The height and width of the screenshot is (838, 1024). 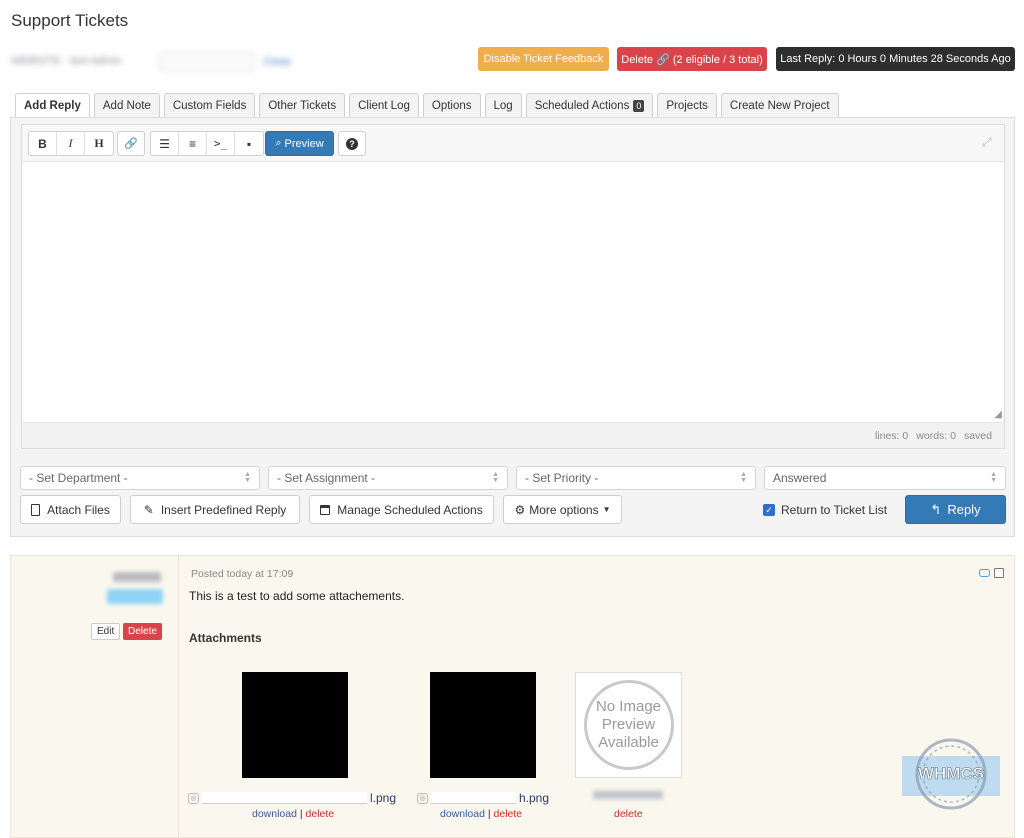 I want to click on no-preview-text: No Image Preview Available, so click(x=628, y=724).